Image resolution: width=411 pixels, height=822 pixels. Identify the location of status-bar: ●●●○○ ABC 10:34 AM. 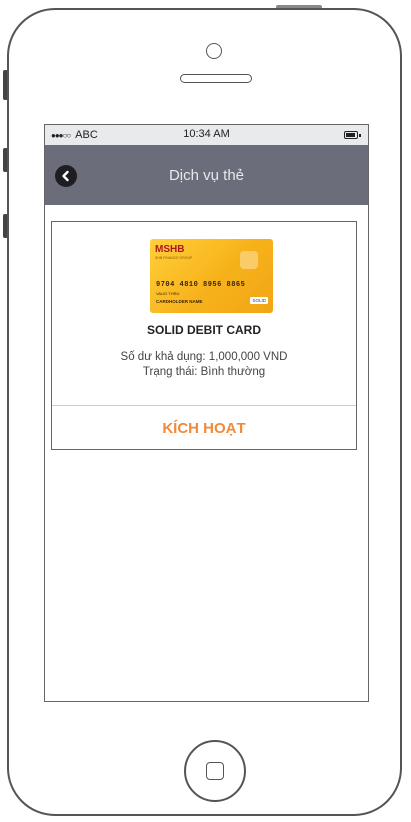
(206, 135).